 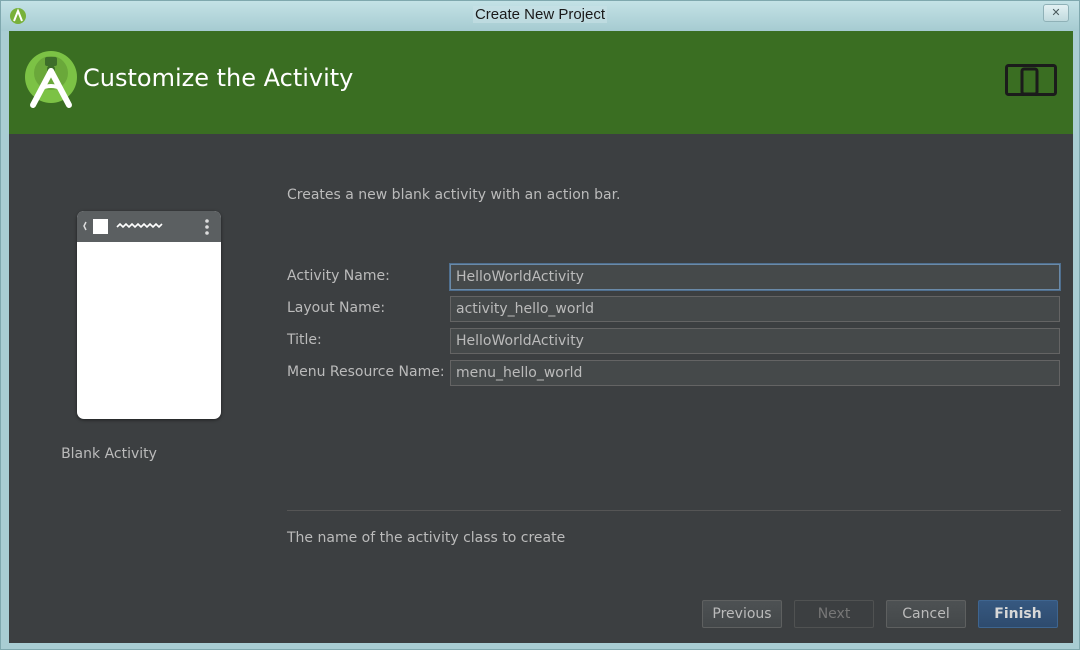 I want to click on title-label: Title:, so click(x=304, y=340).